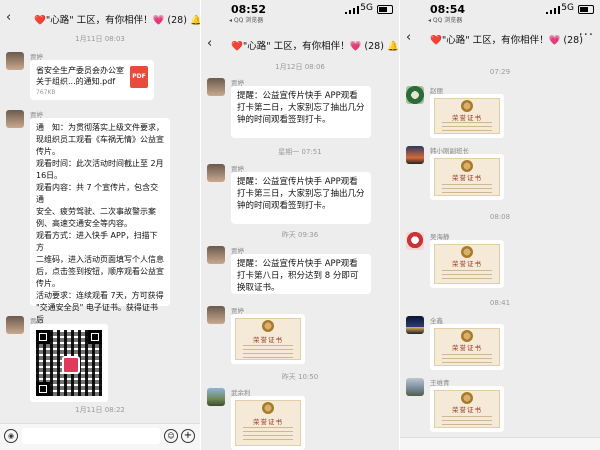 The height and width of the screenshot is (450, 600). I want to click on emoji-icon: ☺, so click(171, 436).